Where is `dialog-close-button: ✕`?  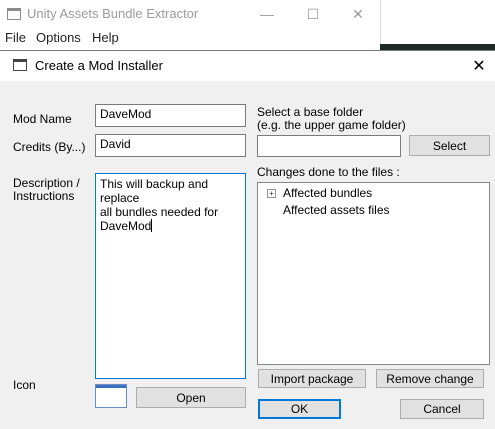
dialog-close-button: ✕ is located at coordinates (479, 66).